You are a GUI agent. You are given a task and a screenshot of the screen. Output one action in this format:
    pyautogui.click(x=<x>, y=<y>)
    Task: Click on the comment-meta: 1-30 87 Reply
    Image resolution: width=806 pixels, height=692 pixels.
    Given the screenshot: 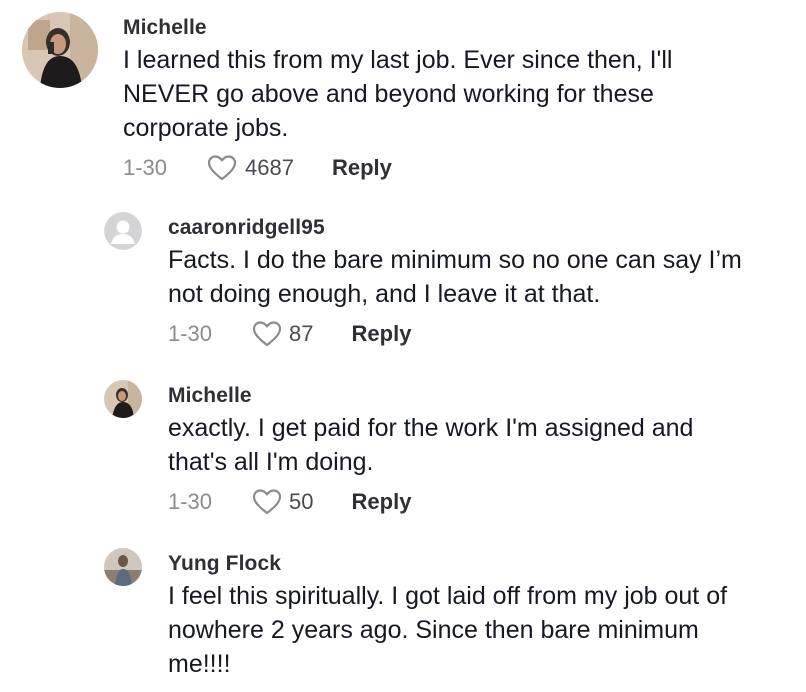 What is the action you would take?
    pyautogui.click(x=478, y=334)
    